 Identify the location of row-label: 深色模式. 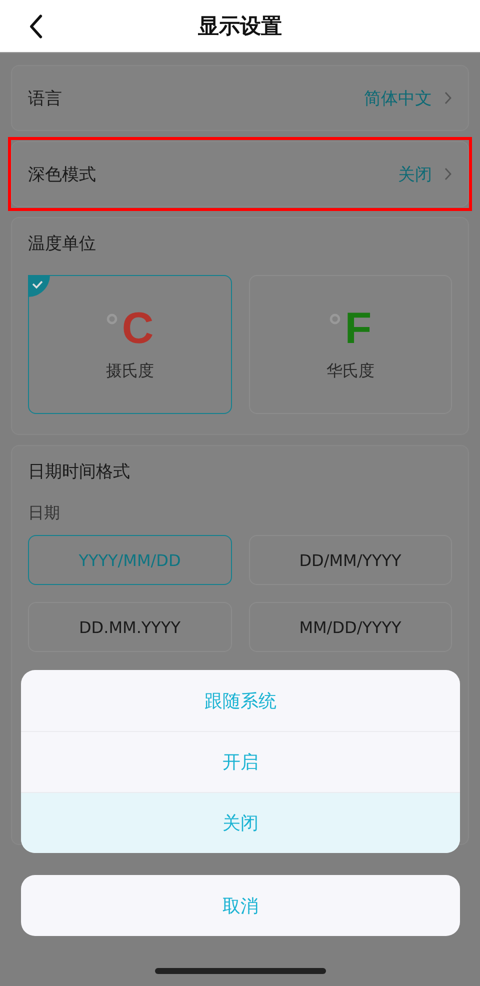
(62, 175).